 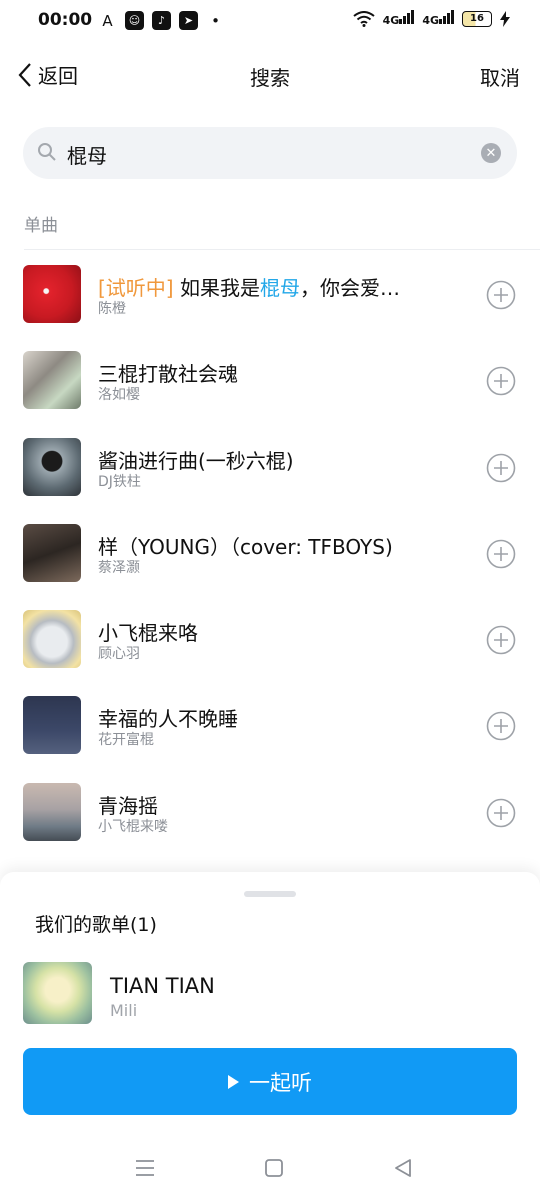 I want to click on status-right: 4G 4G 16, so click(x=431, y=18).